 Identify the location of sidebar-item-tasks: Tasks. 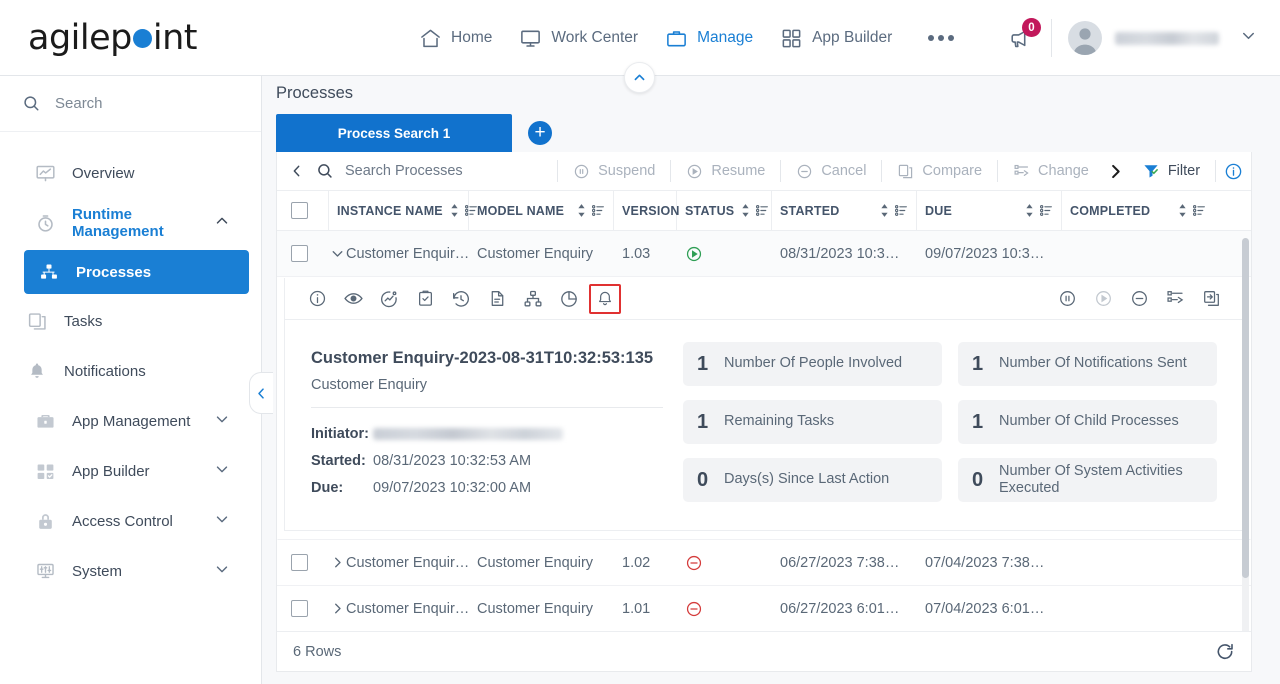
(130, 321).